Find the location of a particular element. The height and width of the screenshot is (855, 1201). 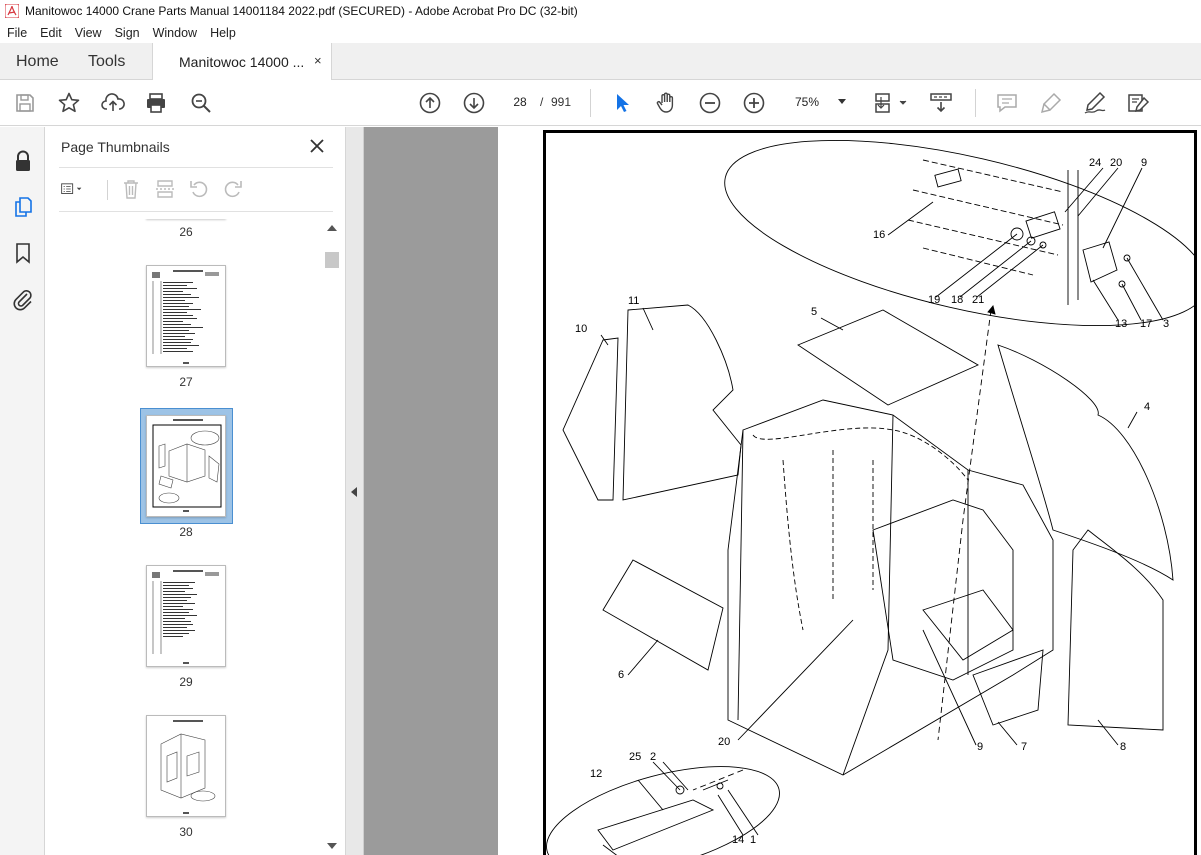

chevron-down-icon is located at coordinates (842, 101).